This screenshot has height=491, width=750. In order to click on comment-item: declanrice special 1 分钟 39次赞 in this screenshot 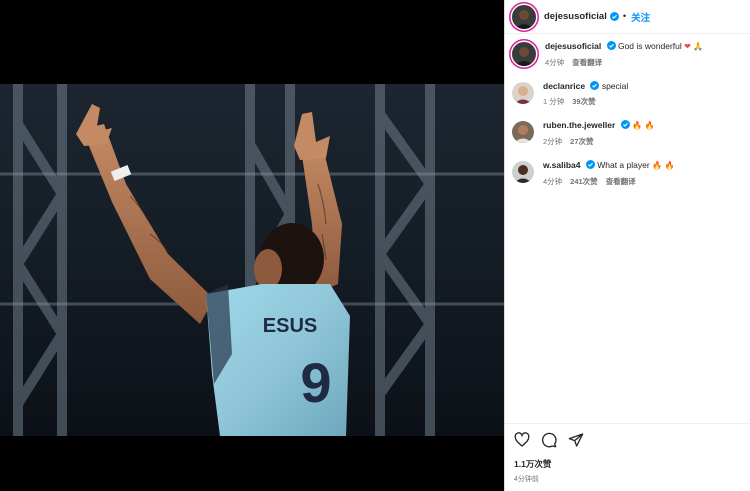, I will do `click(627, 93)`.